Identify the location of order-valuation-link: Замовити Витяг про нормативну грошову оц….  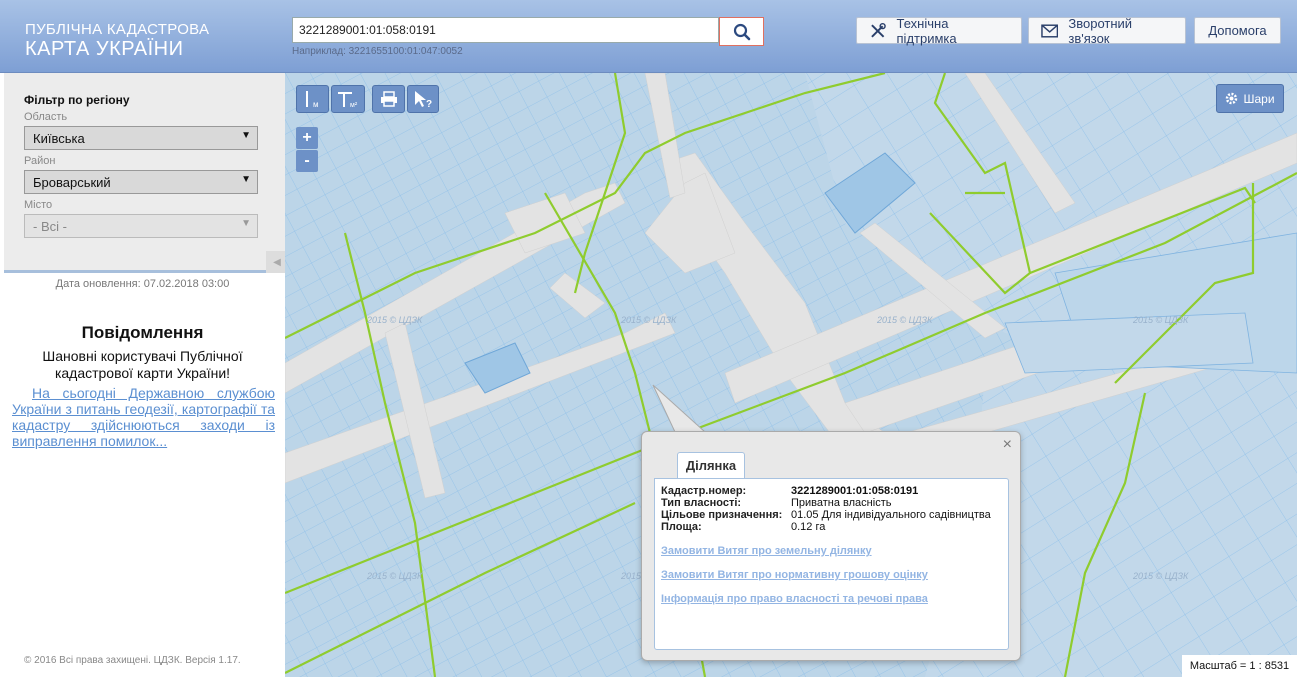
(794, 575).